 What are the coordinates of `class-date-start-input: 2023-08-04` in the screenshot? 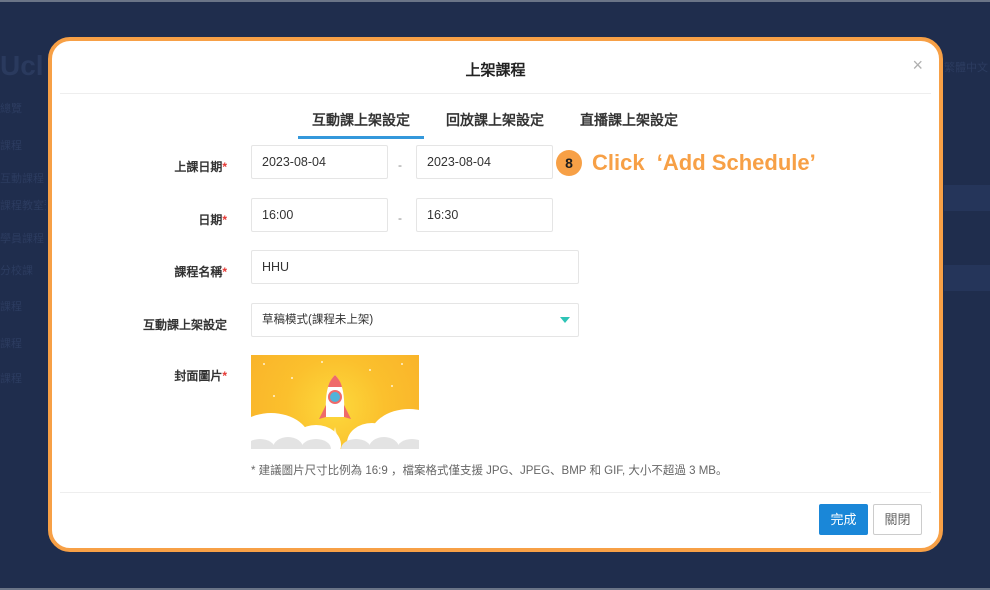 It's located at (319, 162).